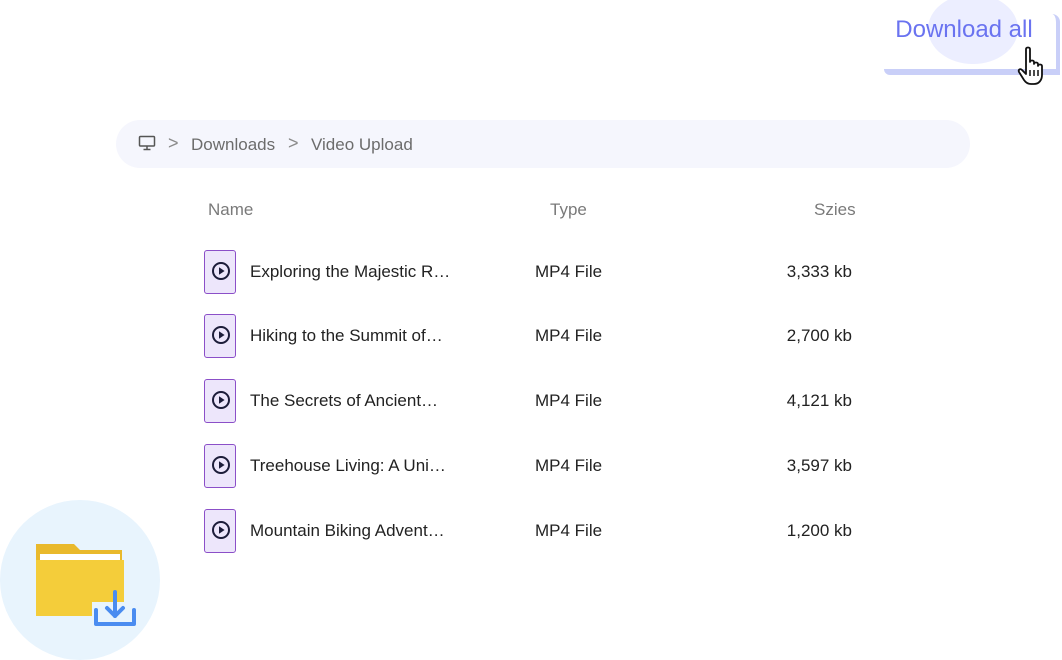 The image size is (1062, 660). I want to click on column-header-type: Type, so click(568, 210).